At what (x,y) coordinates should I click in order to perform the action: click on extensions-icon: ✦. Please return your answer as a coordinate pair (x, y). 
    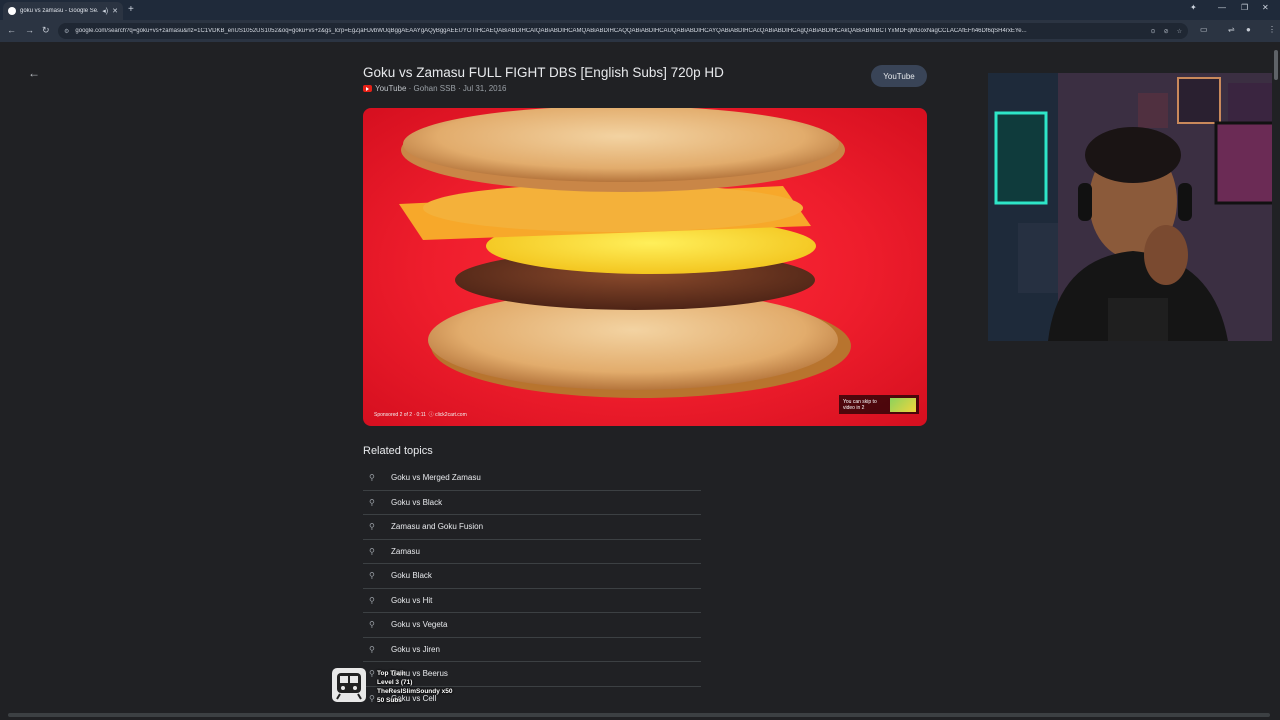
    Looking at the image, I should click on (1193, 7).